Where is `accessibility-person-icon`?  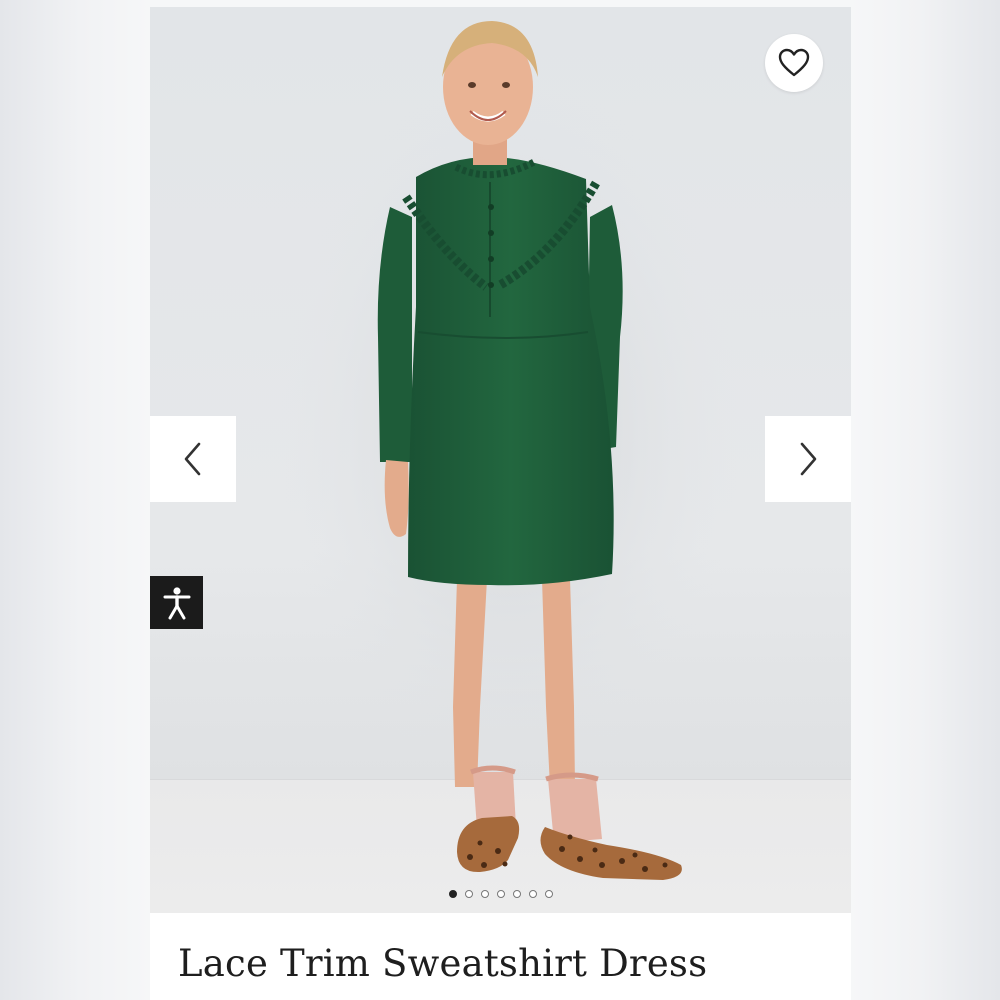 accessibility-person-icon is located at coordinates (176, 602).